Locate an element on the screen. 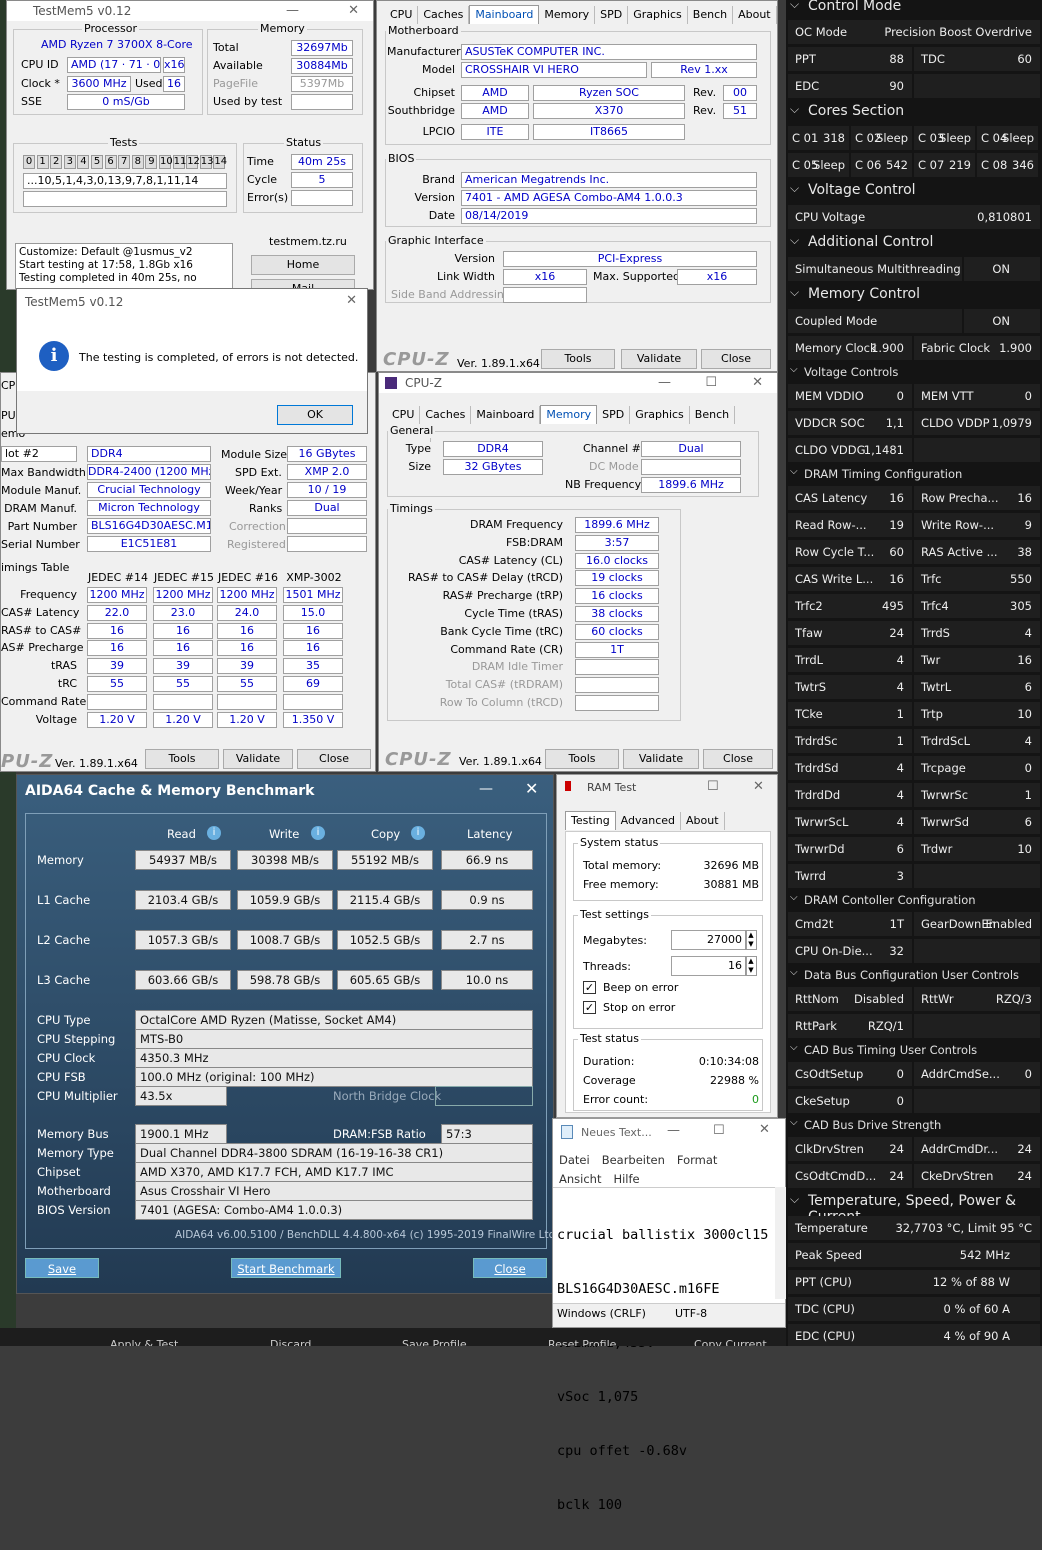 This screenshot has height=1550, width=1042. tab-testing: Testing is located at coordinates (590, 820).